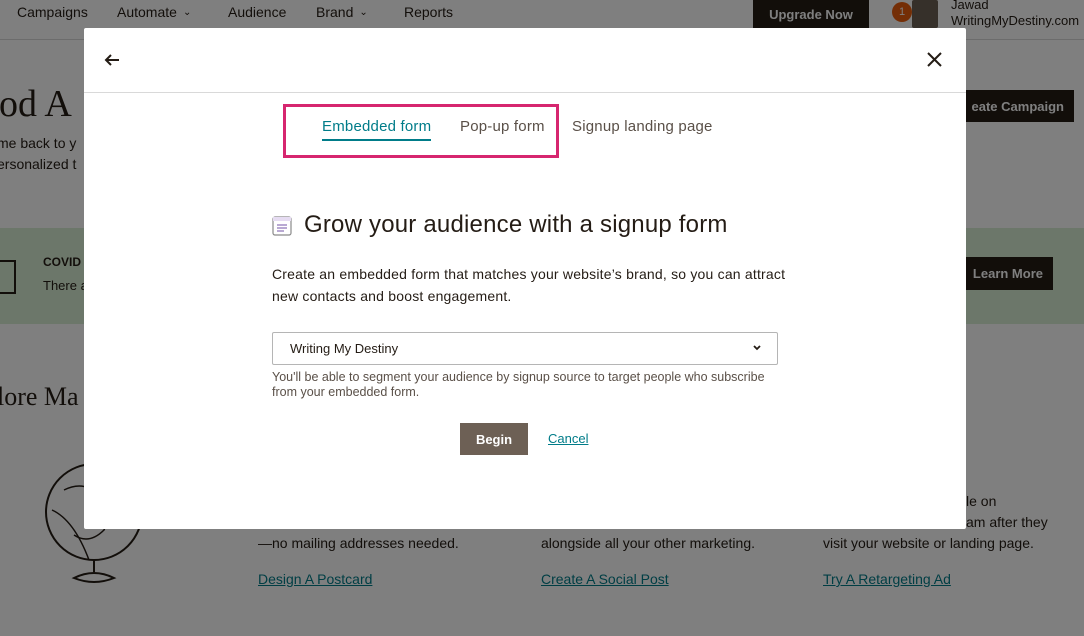 The image size is (1084, 636). I want to click on cancel-link: Cancel, so click(568, 438).